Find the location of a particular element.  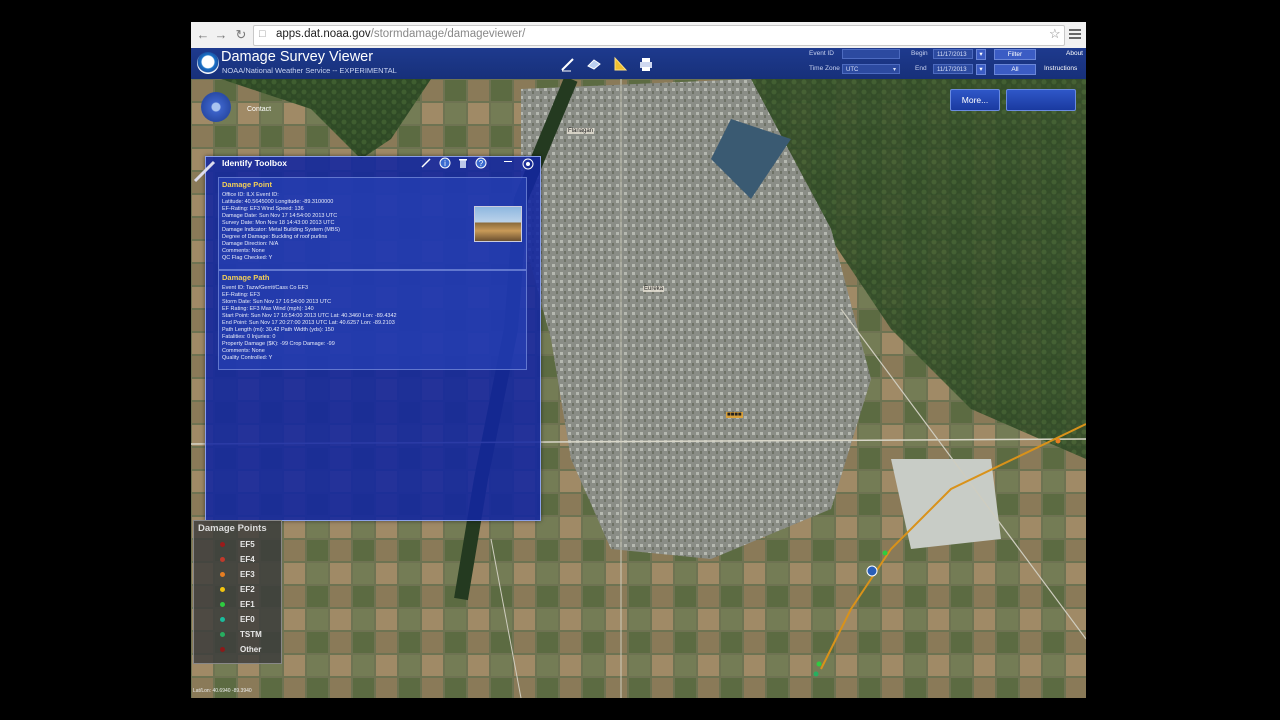

legend-item: EF5 is located at coordinates (237, 546).